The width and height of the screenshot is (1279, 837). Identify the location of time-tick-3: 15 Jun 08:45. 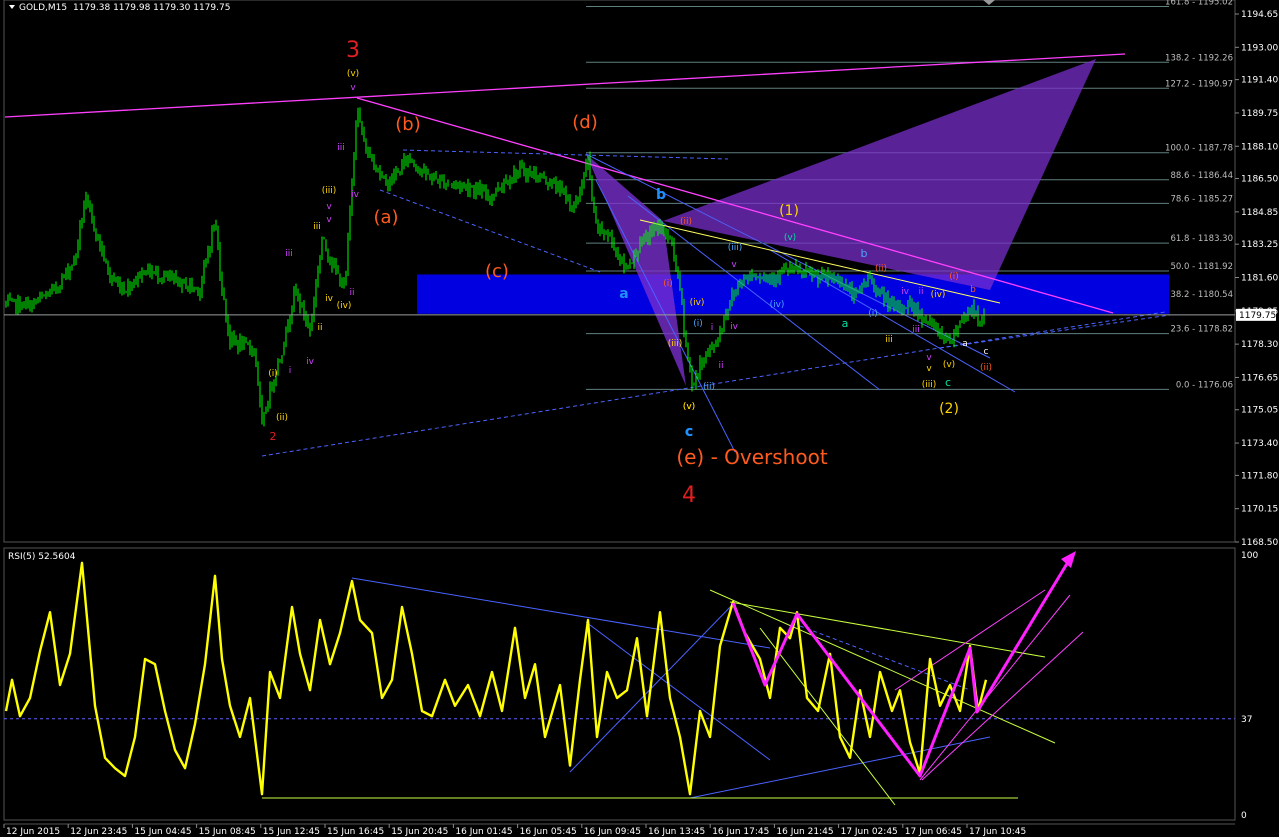
(227, 832).